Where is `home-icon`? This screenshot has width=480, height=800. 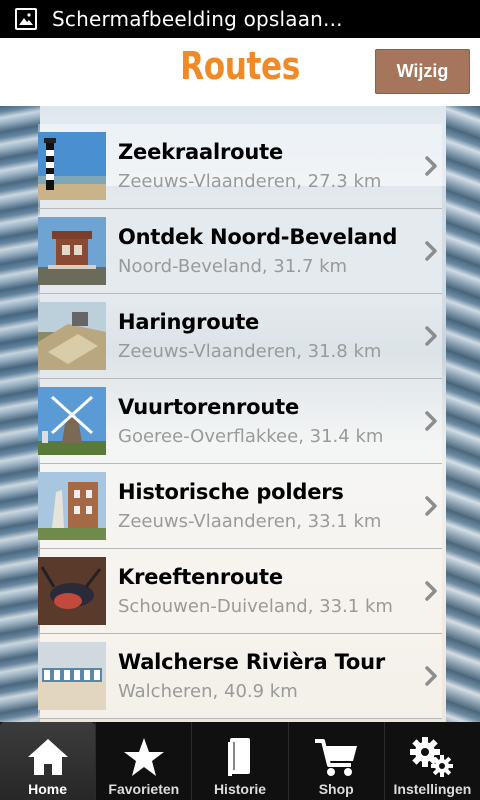 home-icon is located at coordinates (48, 757).